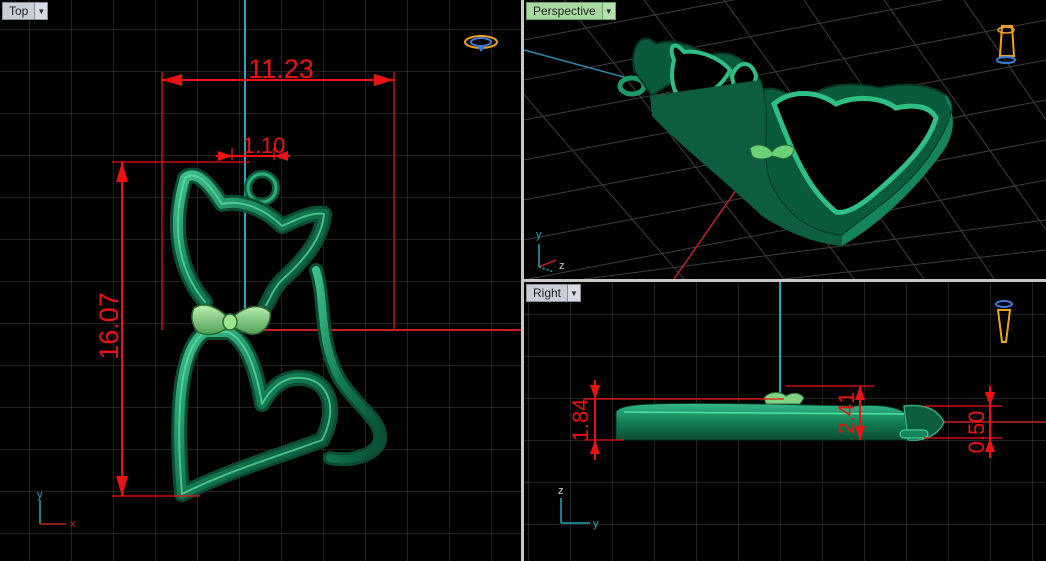 The height and width of the screenshot is (561, 1046). I want to click on viewport-tab-label: Perspective, so click(564, 11).